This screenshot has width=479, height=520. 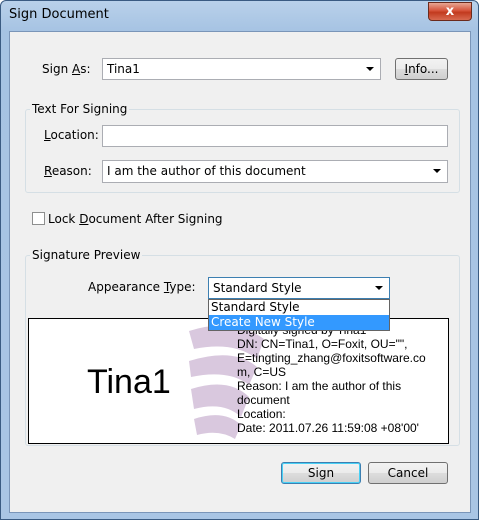 I want to click on close-icon: x, so click(x=450, y=11).